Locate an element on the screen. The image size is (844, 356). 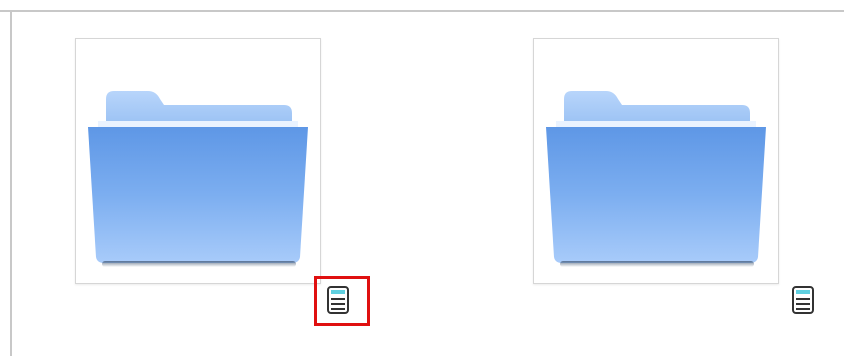
selection-highlight is located at coordinates (342, 301).